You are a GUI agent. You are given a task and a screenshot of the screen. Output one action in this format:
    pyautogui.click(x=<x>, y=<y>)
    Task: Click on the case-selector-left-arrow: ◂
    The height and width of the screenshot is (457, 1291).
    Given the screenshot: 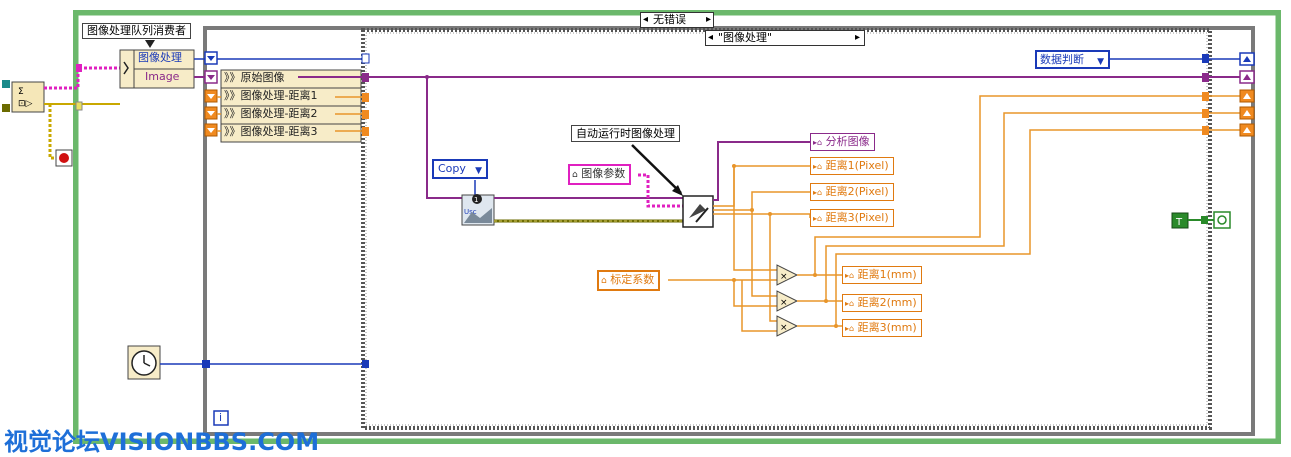 What is the action you would take?
    pyautogui.click(x=645, y=20)
    